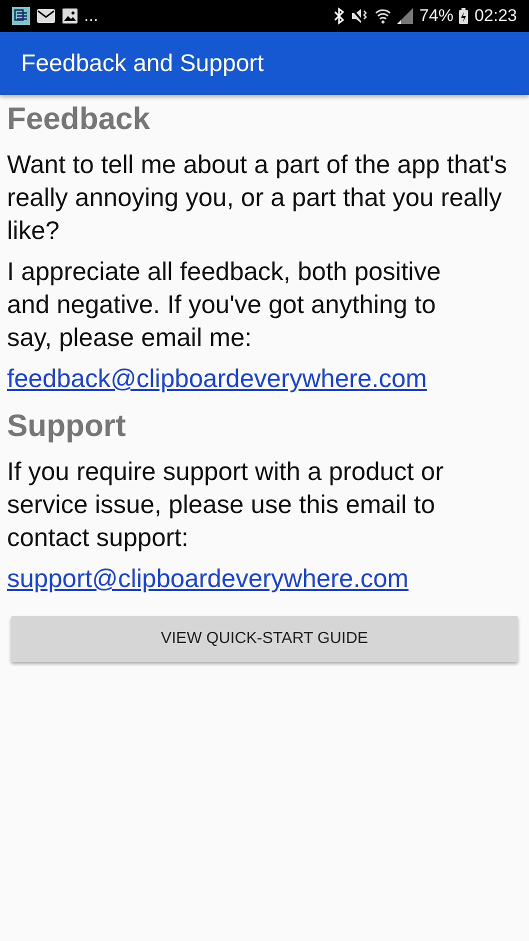 Image resolution: width=529 pixels, height=941 pixels. Describe the element at coordinates (224, 305) in the screenshot. I see `paragraph: I appreciate all feedback, both positive and negative. If you've got anything to say, please email me:` at that location.